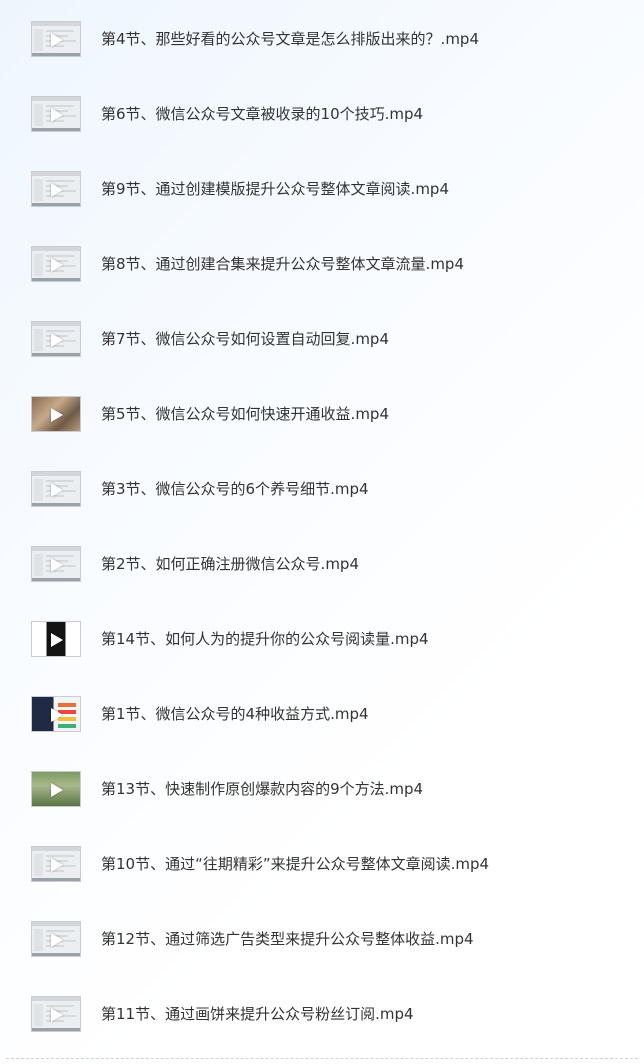  Describe the element at coordinates (235, 714) in the screenshot. I see `video-file-name: 第1节、微信公众号的4种收益方式.mp4` at that location.